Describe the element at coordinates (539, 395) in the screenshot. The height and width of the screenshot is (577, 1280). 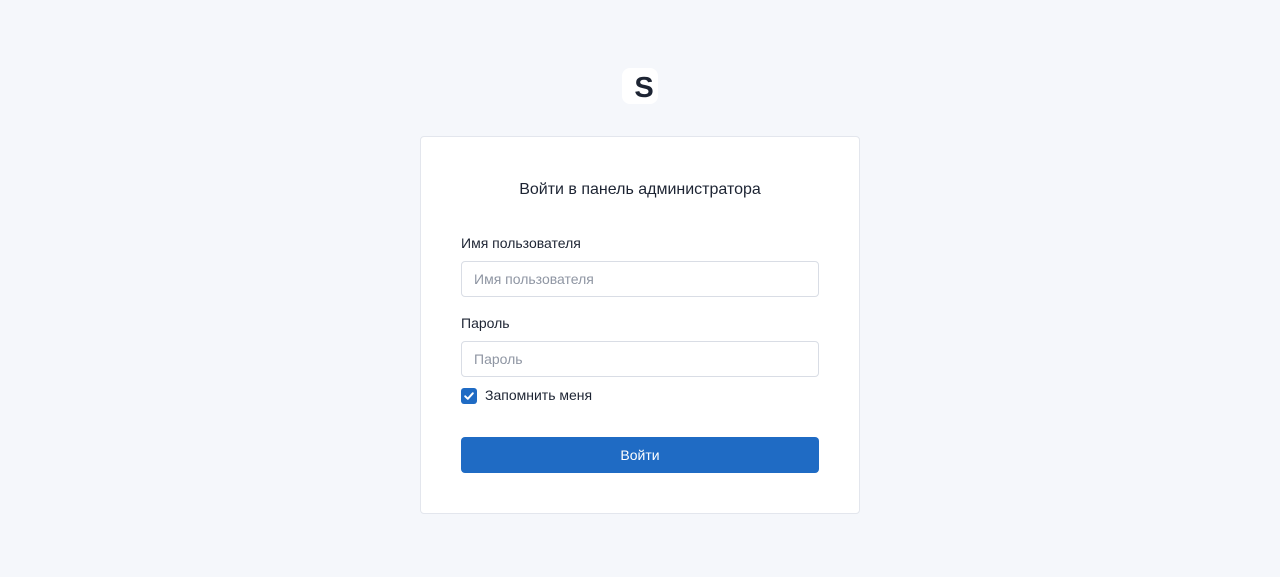
I see `remember-me-label: Запомнить меня` at that location.